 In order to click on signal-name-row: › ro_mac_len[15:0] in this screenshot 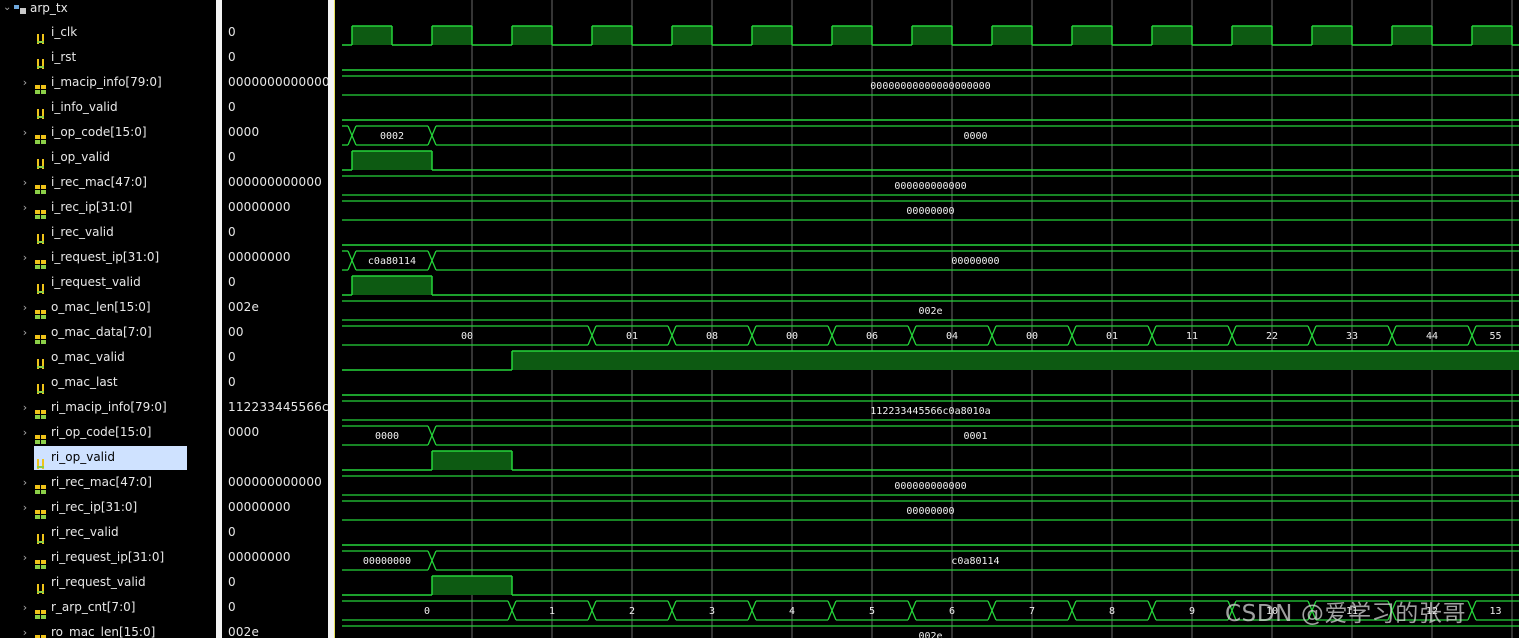, I will do `click(108, 629)`.